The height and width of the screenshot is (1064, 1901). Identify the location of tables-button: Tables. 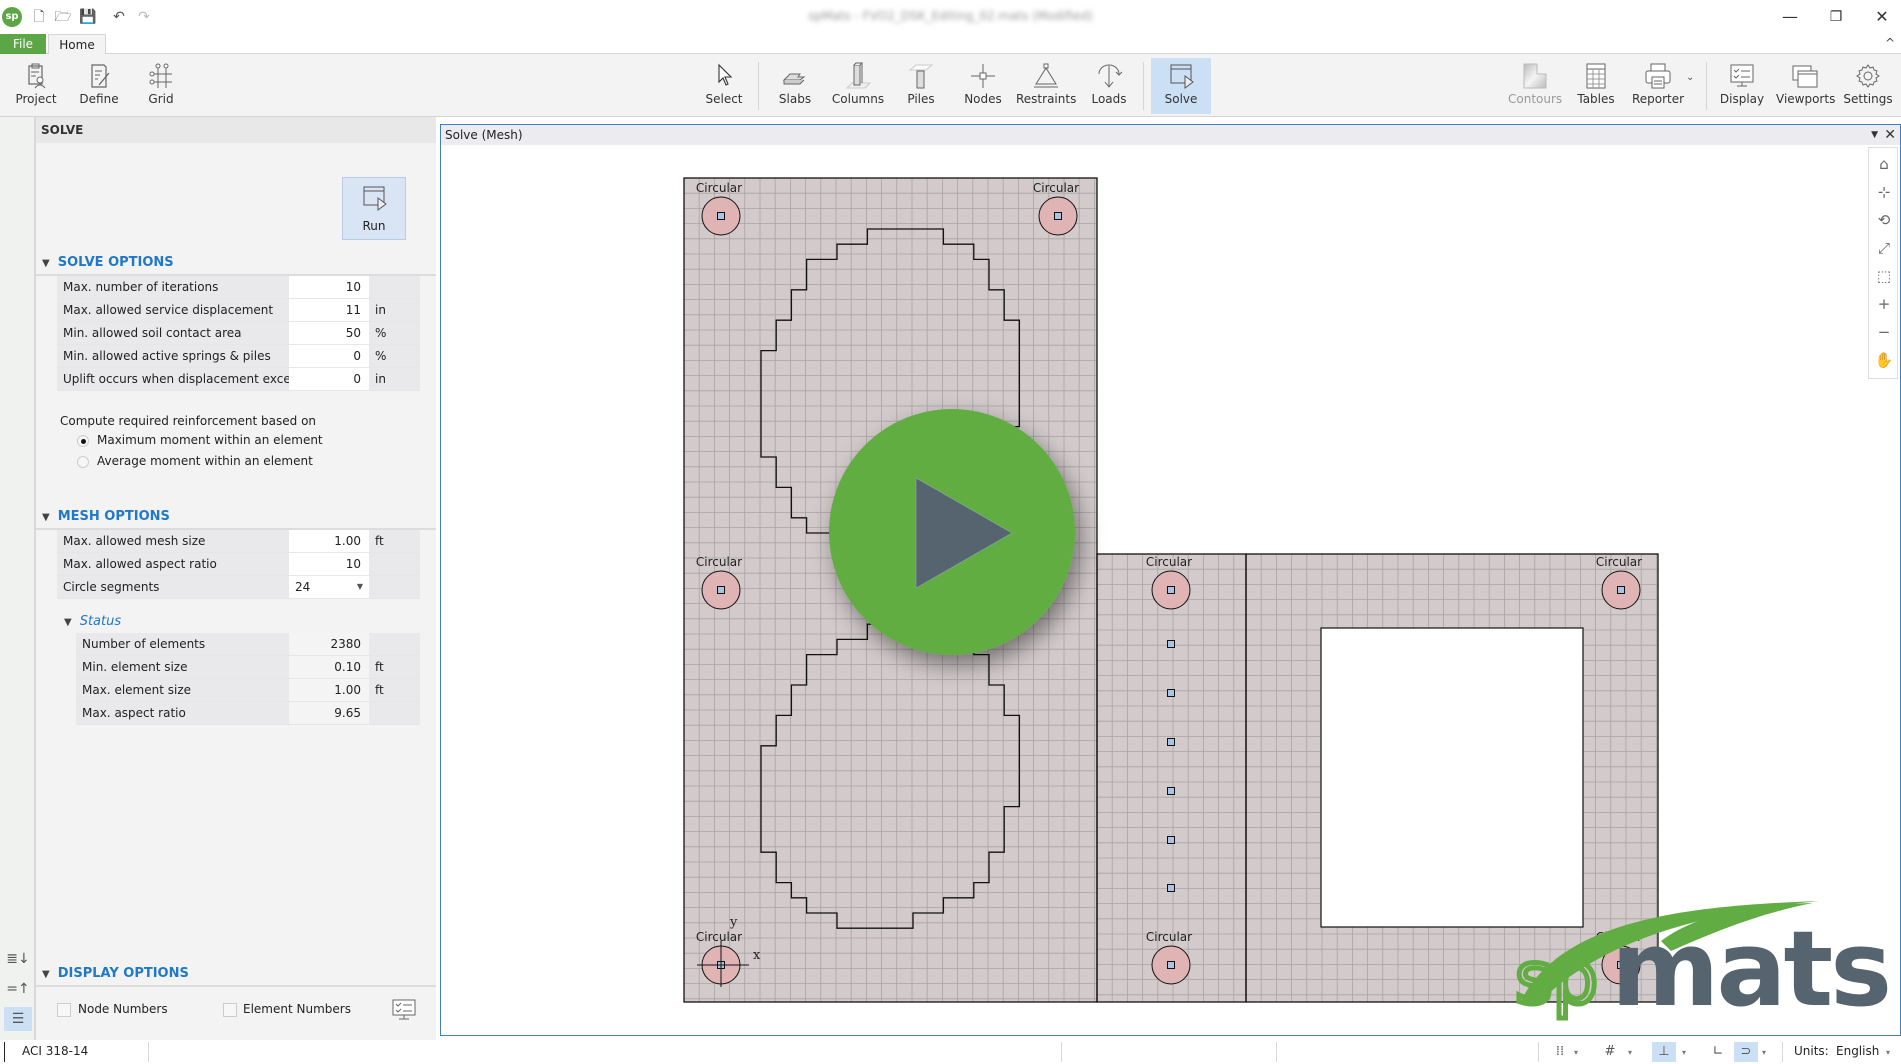
(1596, 86).